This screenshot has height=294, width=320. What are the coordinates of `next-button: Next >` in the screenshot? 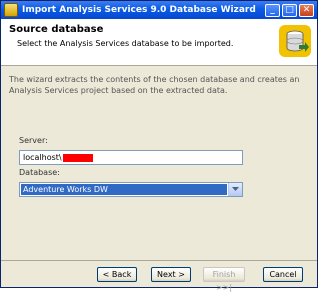 It's located at (171, 274).